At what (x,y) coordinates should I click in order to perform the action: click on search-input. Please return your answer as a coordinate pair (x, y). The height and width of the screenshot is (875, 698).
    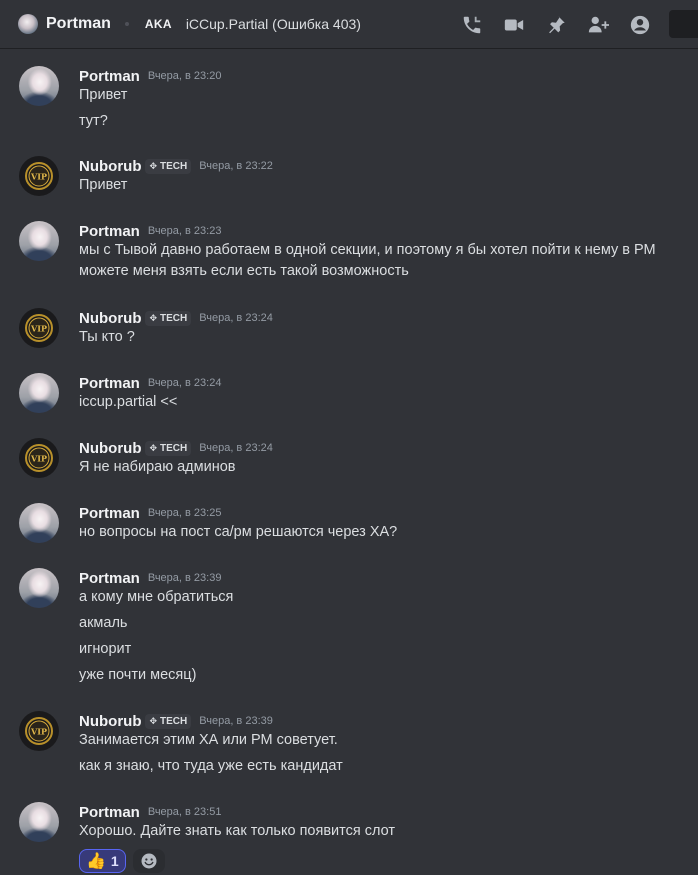
    Looking at the image, I should click on (683, 24).